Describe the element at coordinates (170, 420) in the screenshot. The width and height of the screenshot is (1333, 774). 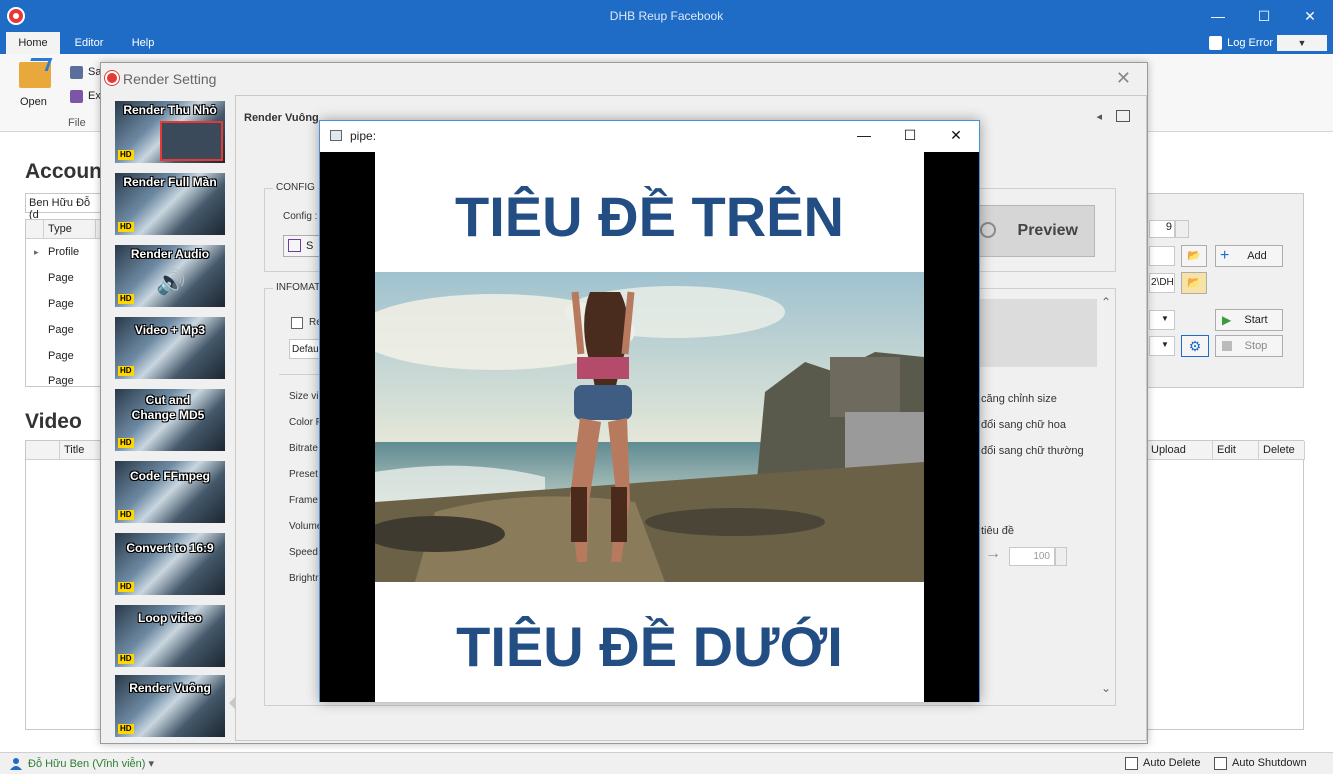
I see `menu-cut-change-md5: Cut and Change MD5 HD` at that location.